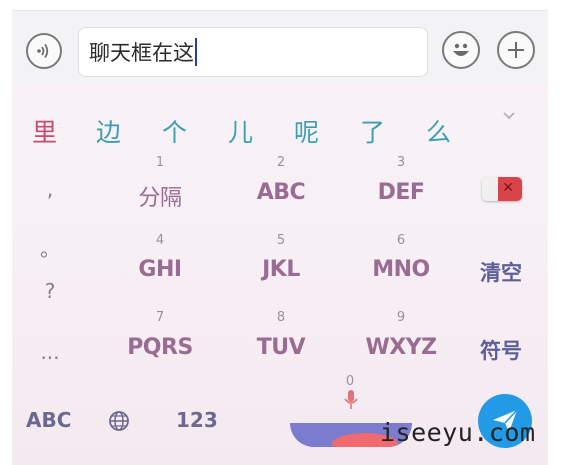 This screenshot has width=566, height=465. Describe the element at coordinates (401, 240) in the screenshot. I see `key-number: 6` at that location.